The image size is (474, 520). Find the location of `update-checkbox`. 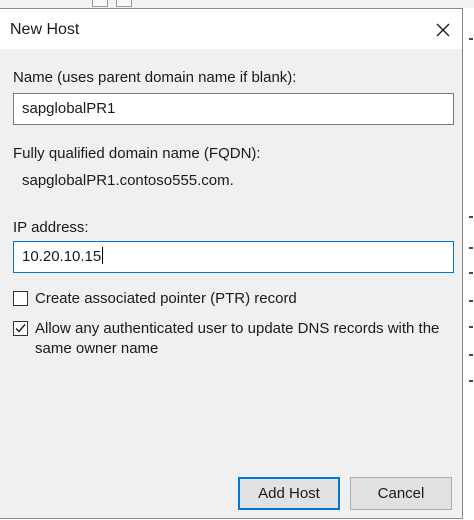

update-checkbox is located at coordinates (20, 328).